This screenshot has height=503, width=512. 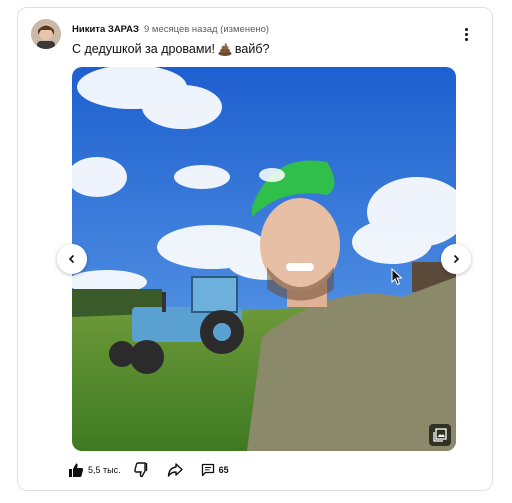 What do you see at coordinates (207, 470) in the screenshot?
I see `comment-icon` at bounding box center [207, 470].